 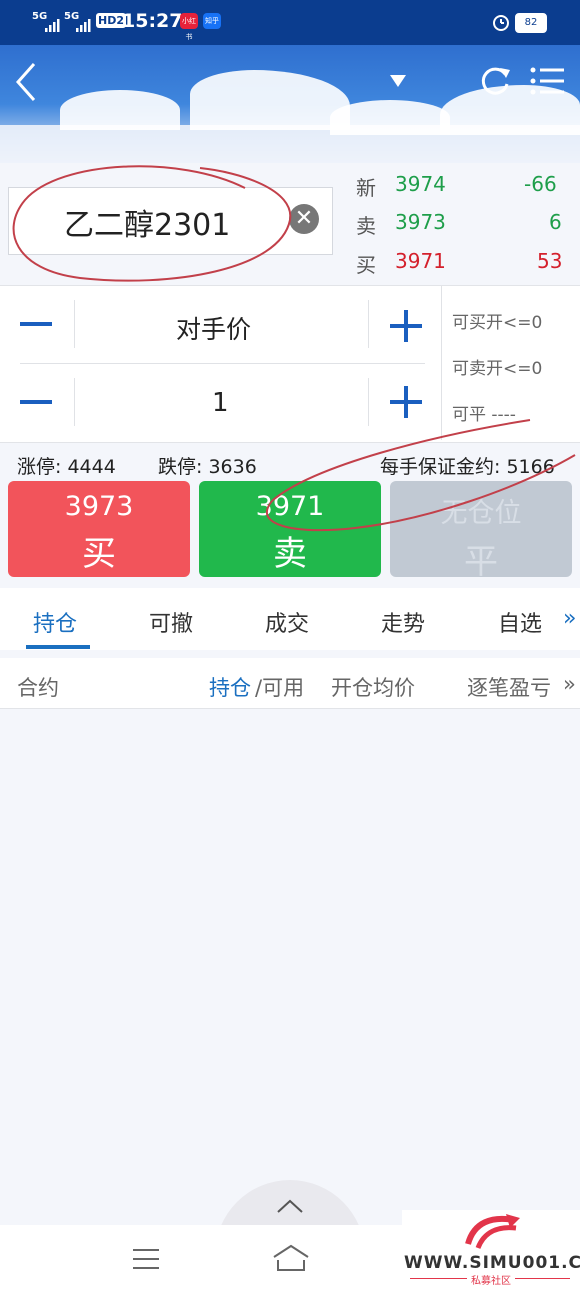 I want to click on menu-icon, so click(x=548, y=83).